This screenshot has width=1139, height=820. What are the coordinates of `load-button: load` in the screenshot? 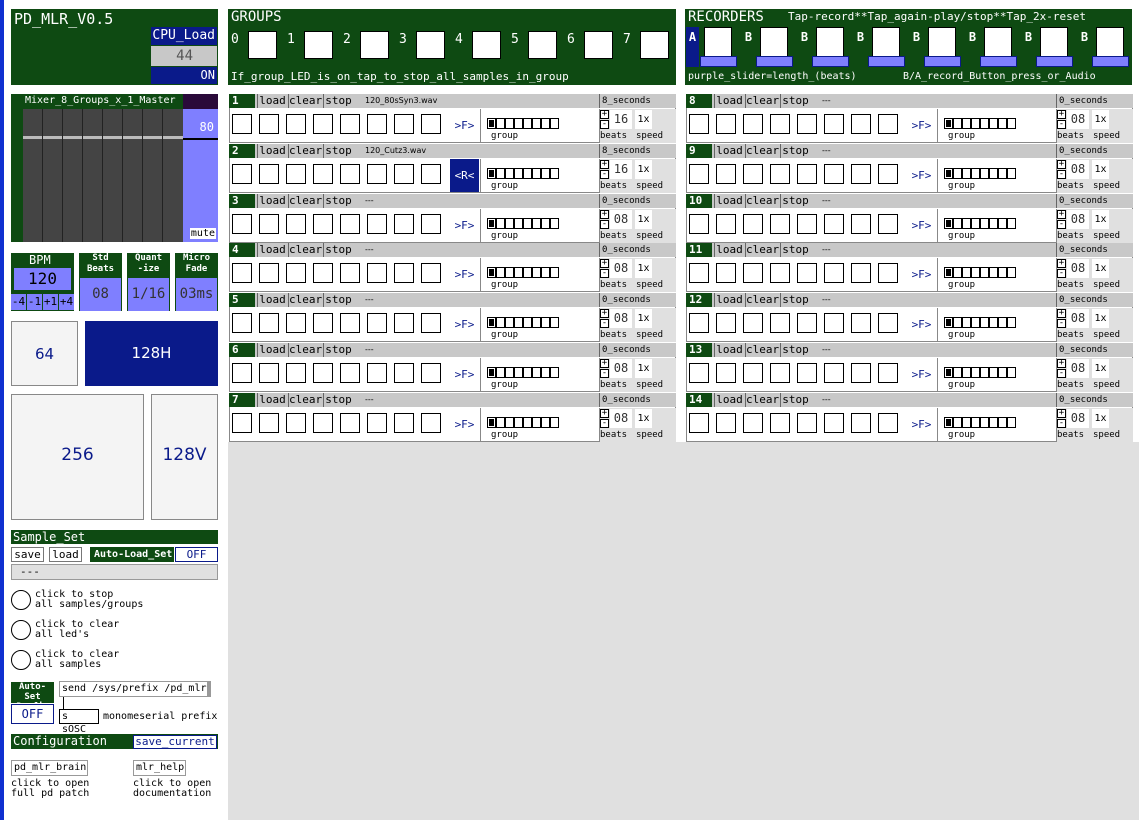 It's located at (272, 300).